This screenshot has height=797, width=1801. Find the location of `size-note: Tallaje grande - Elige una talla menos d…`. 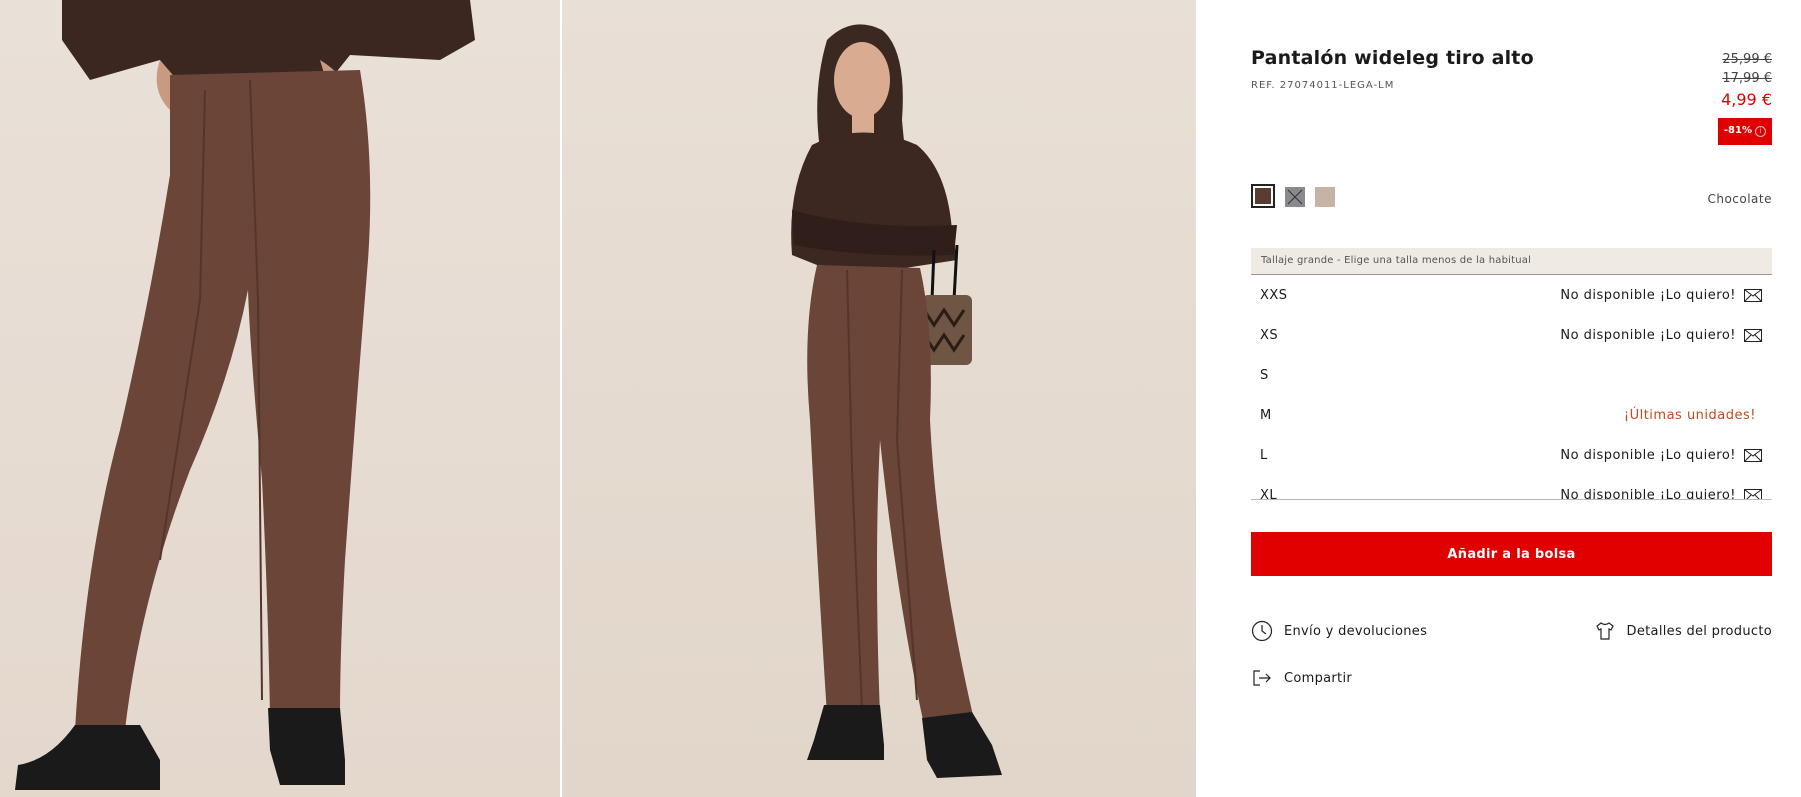

size-note: Tallaje grande - Elige una talla menos d… is located at coordinates (1511, 261).